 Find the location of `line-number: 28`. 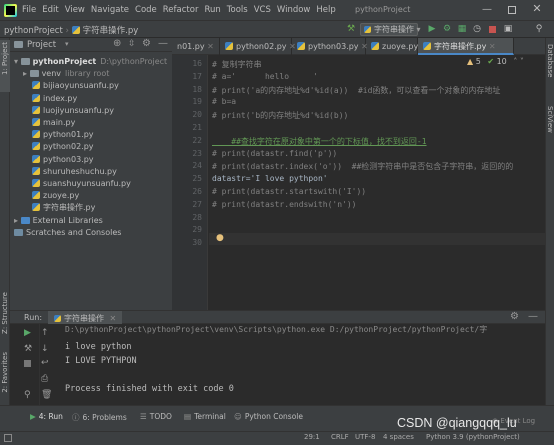

line-number: 28 is located at coordinates (197, 217).